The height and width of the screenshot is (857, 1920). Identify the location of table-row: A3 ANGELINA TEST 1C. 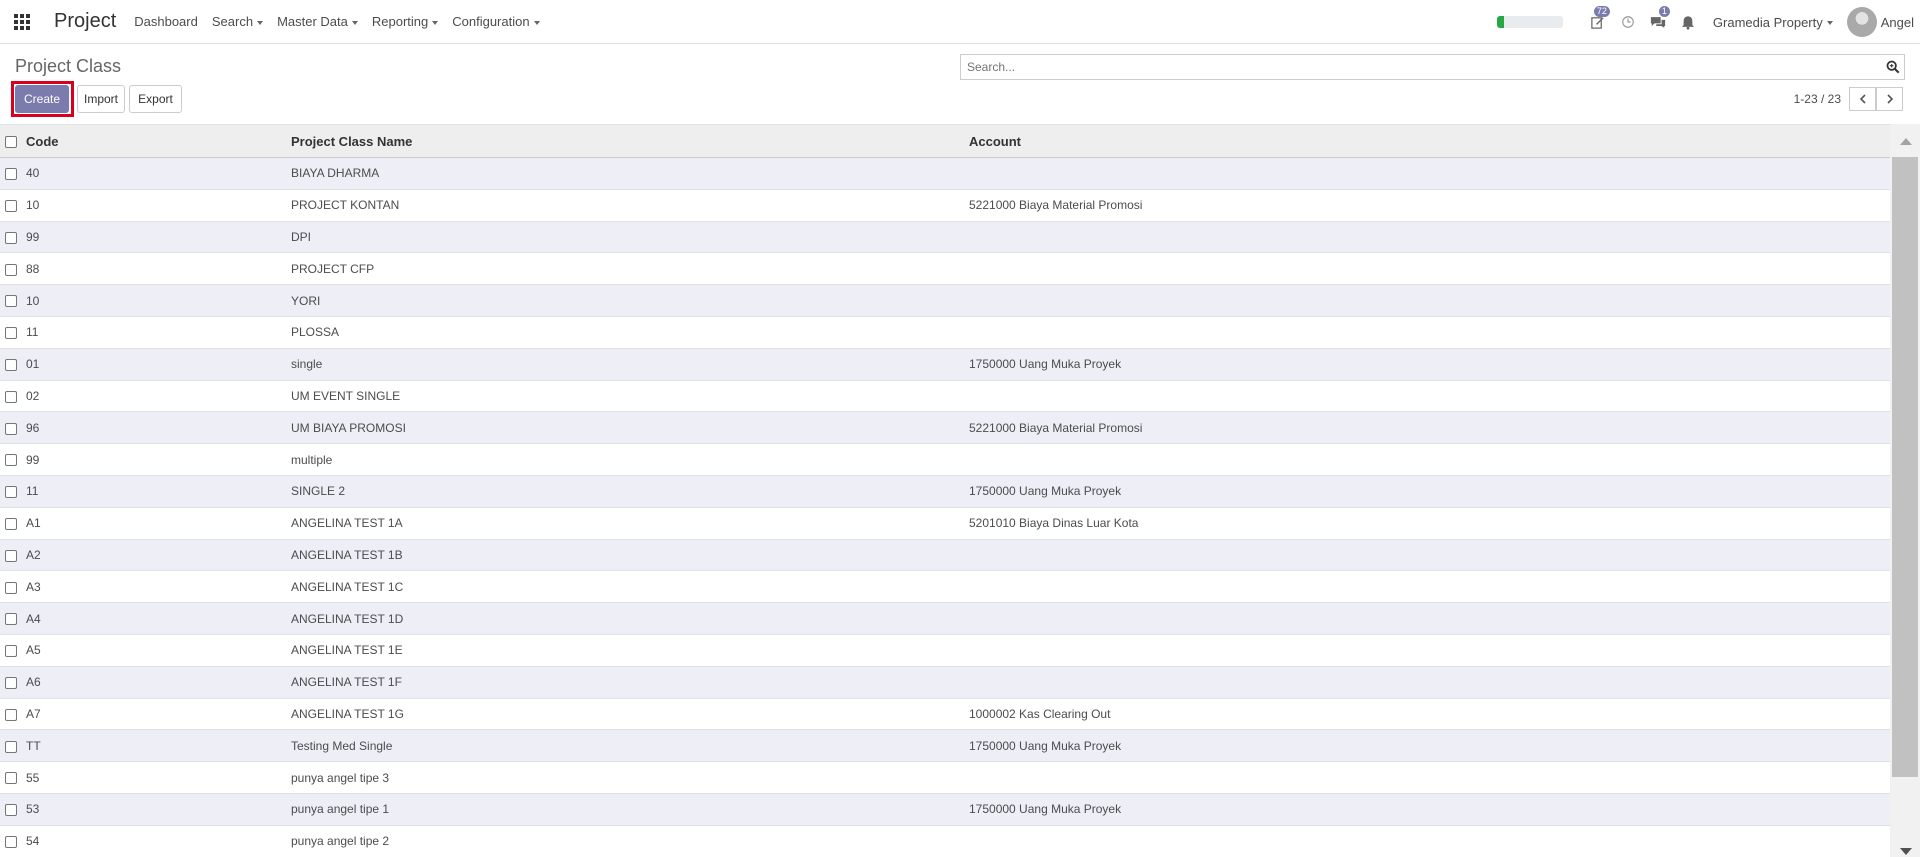
(945, 586).